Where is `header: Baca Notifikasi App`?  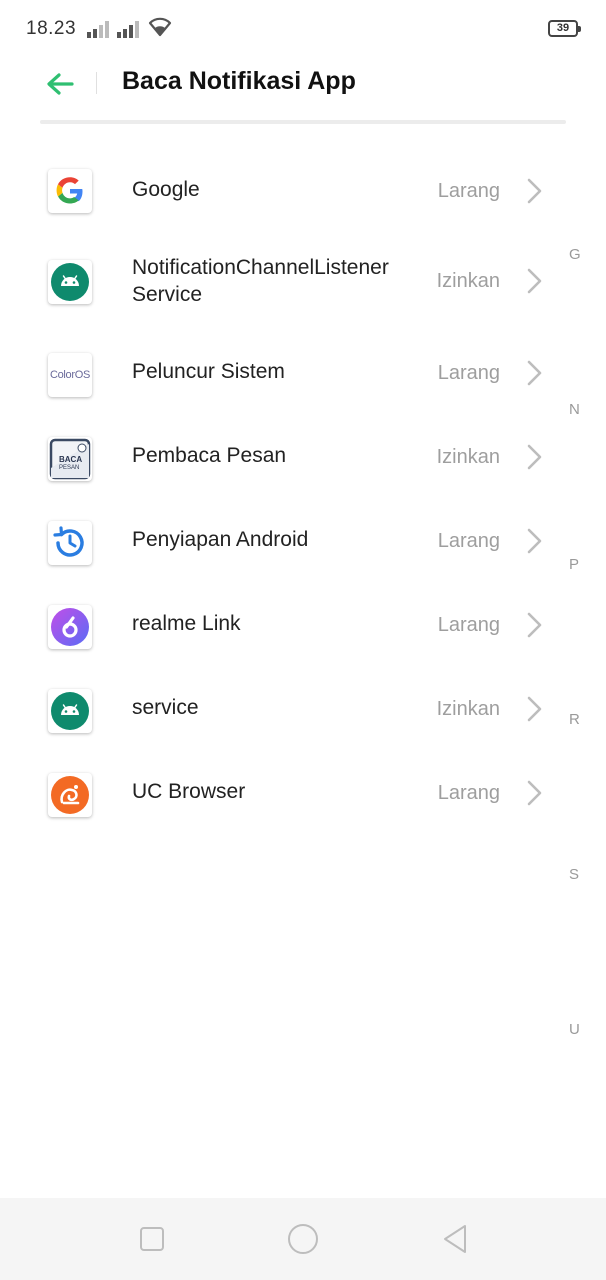
header: Baca Notifikasi App is located at coordinates (303, 91).